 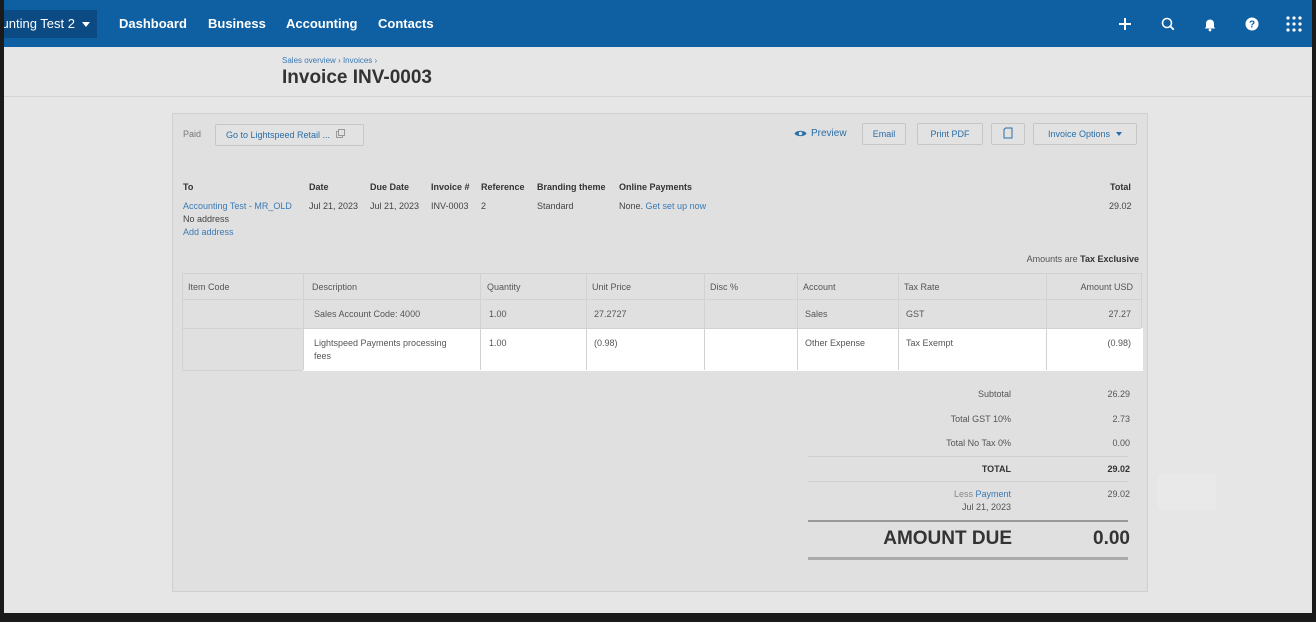 I want to click on nav-contacts: Contacts, so click(x=406, y=23).